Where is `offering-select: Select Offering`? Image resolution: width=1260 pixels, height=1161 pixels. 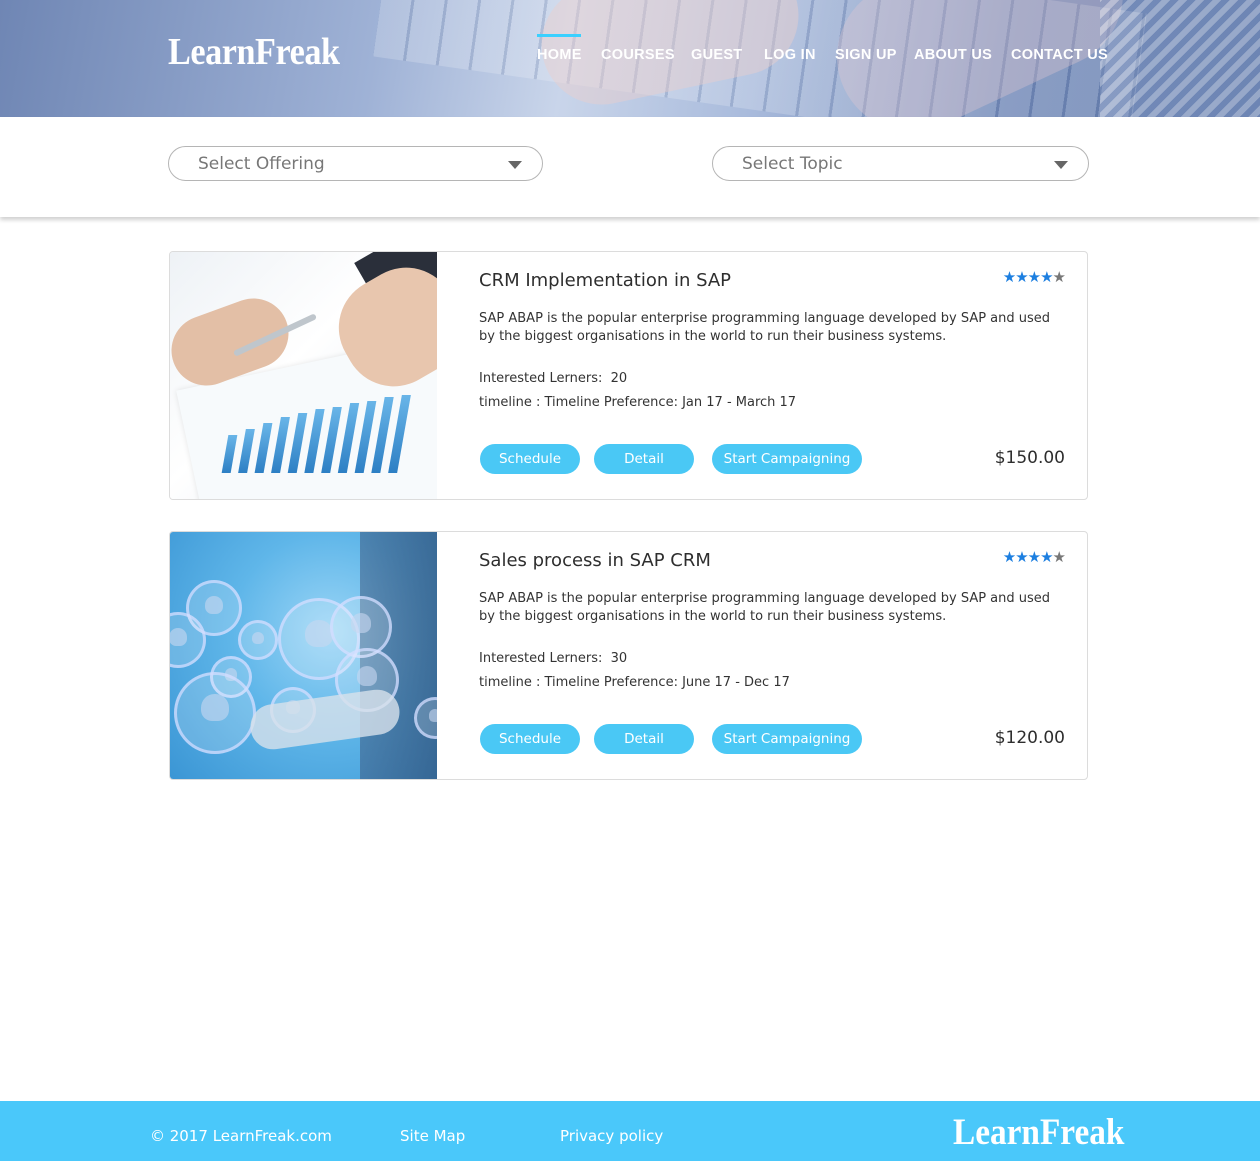
offering-select: Select Offering is located at coordinates (355, 163).